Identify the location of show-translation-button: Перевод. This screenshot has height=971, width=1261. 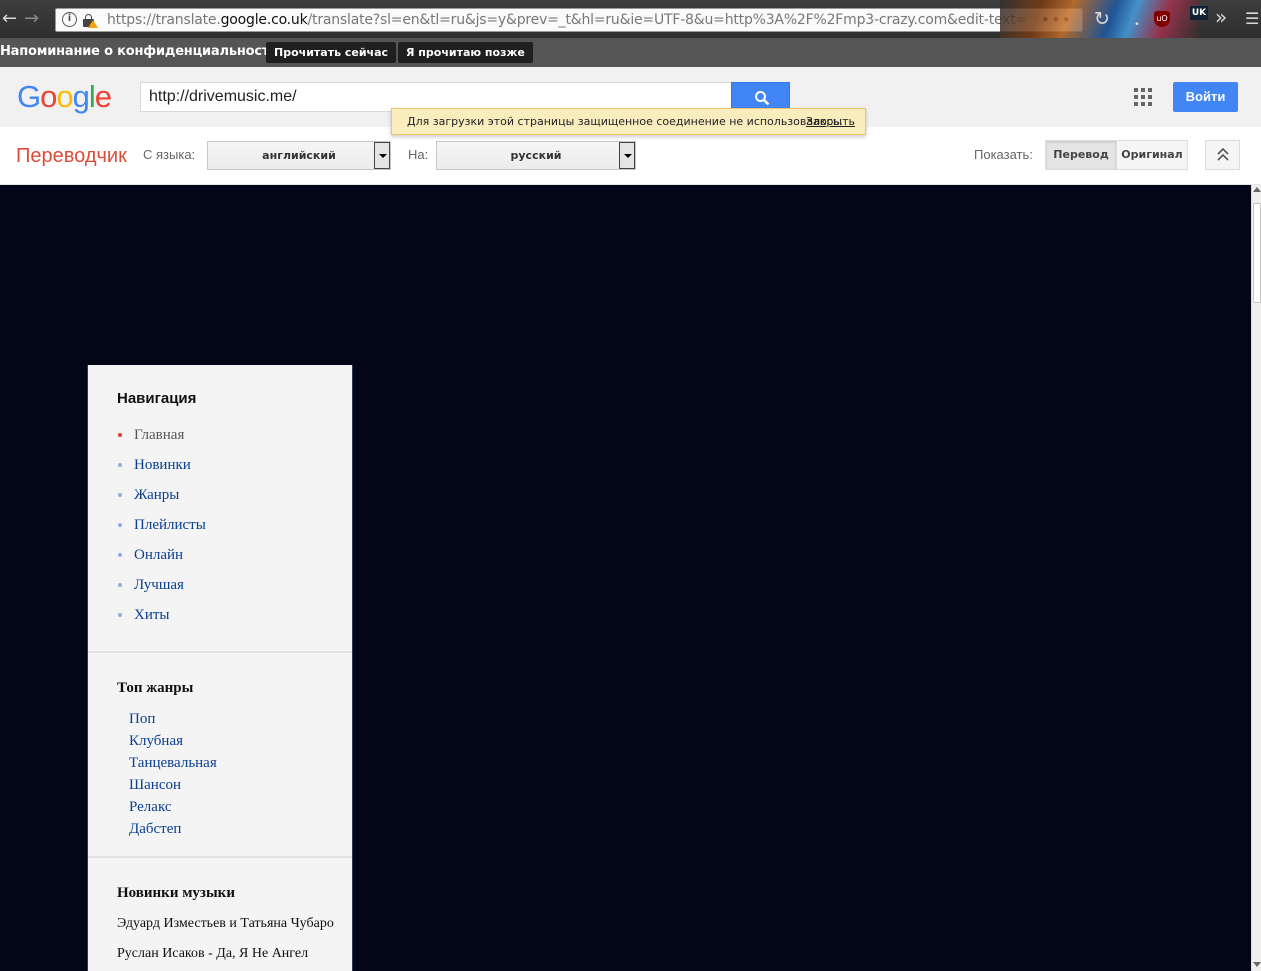
(1081, 155).